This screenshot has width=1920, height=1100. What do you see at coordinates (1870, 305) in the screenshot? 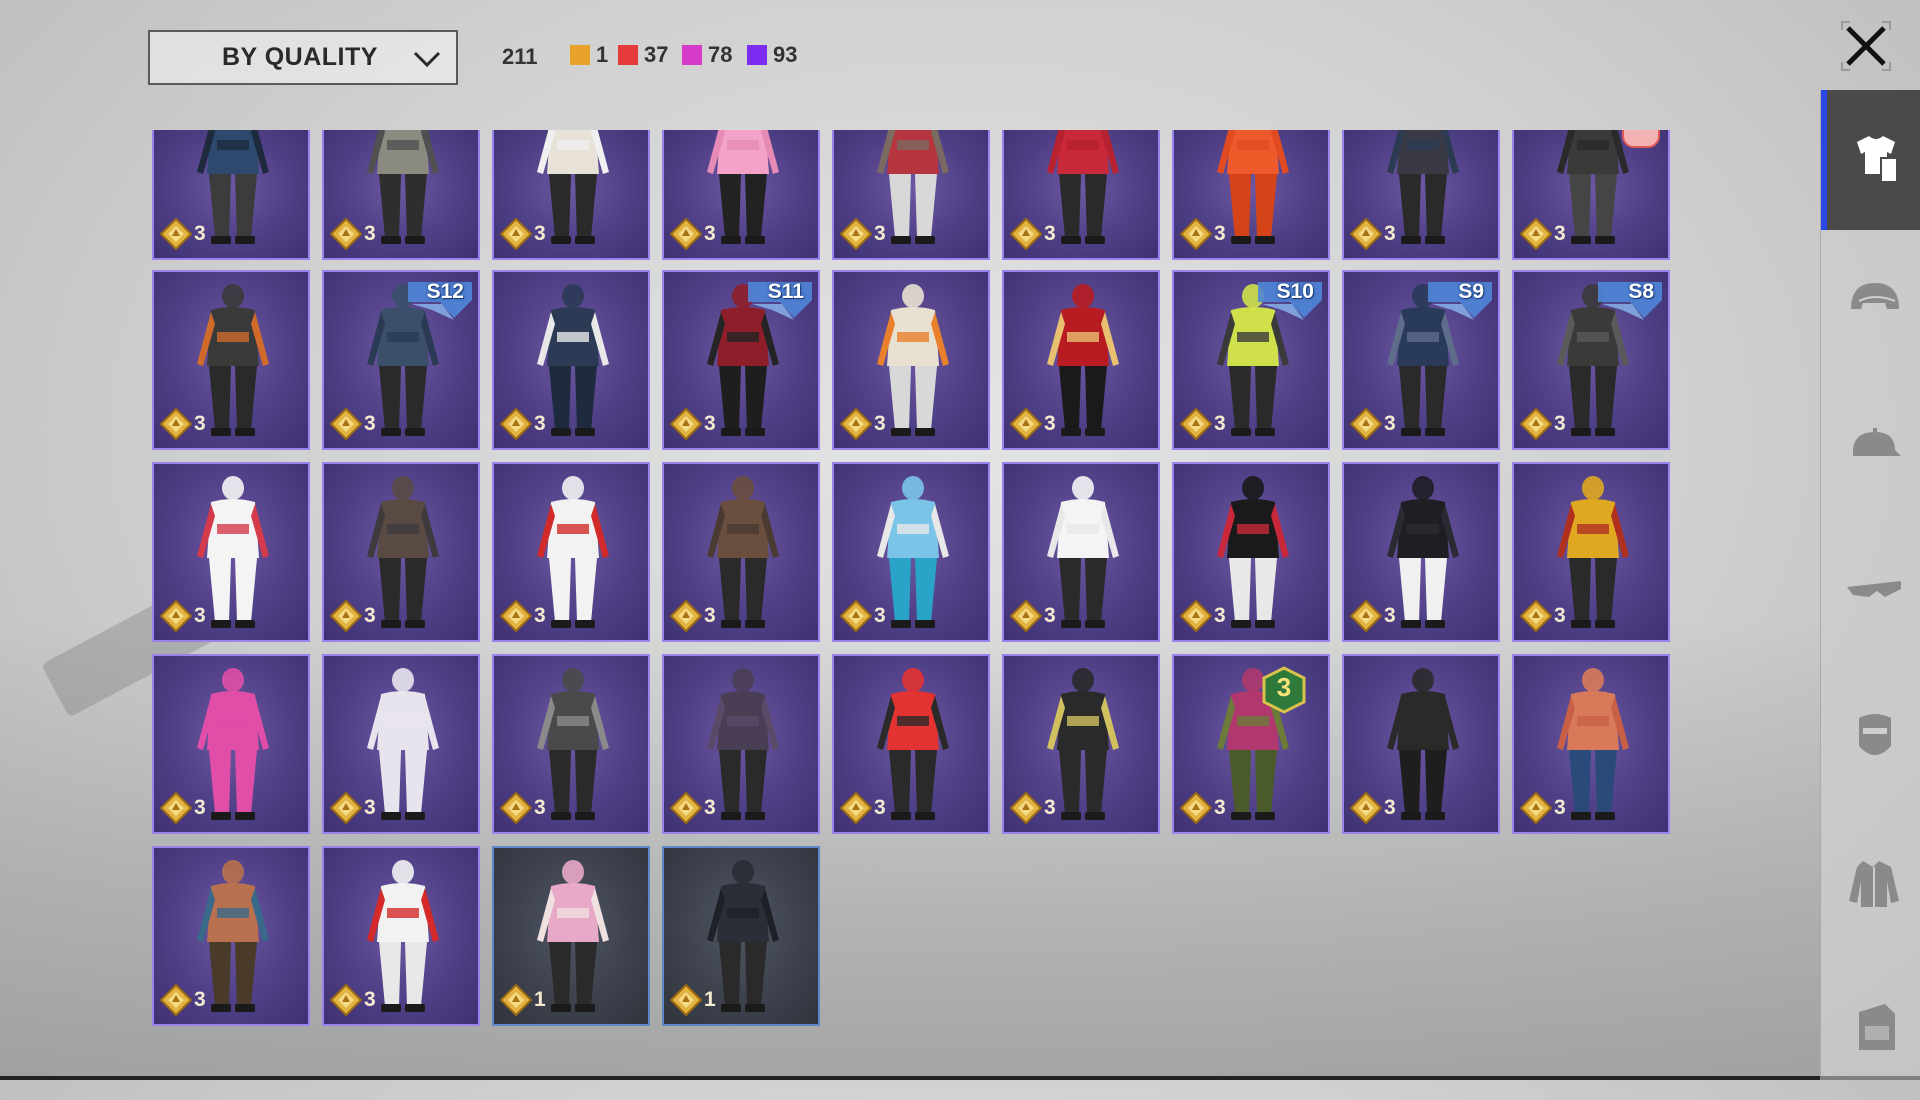
I see `category-helmet` at bounding box center [1870, 305].